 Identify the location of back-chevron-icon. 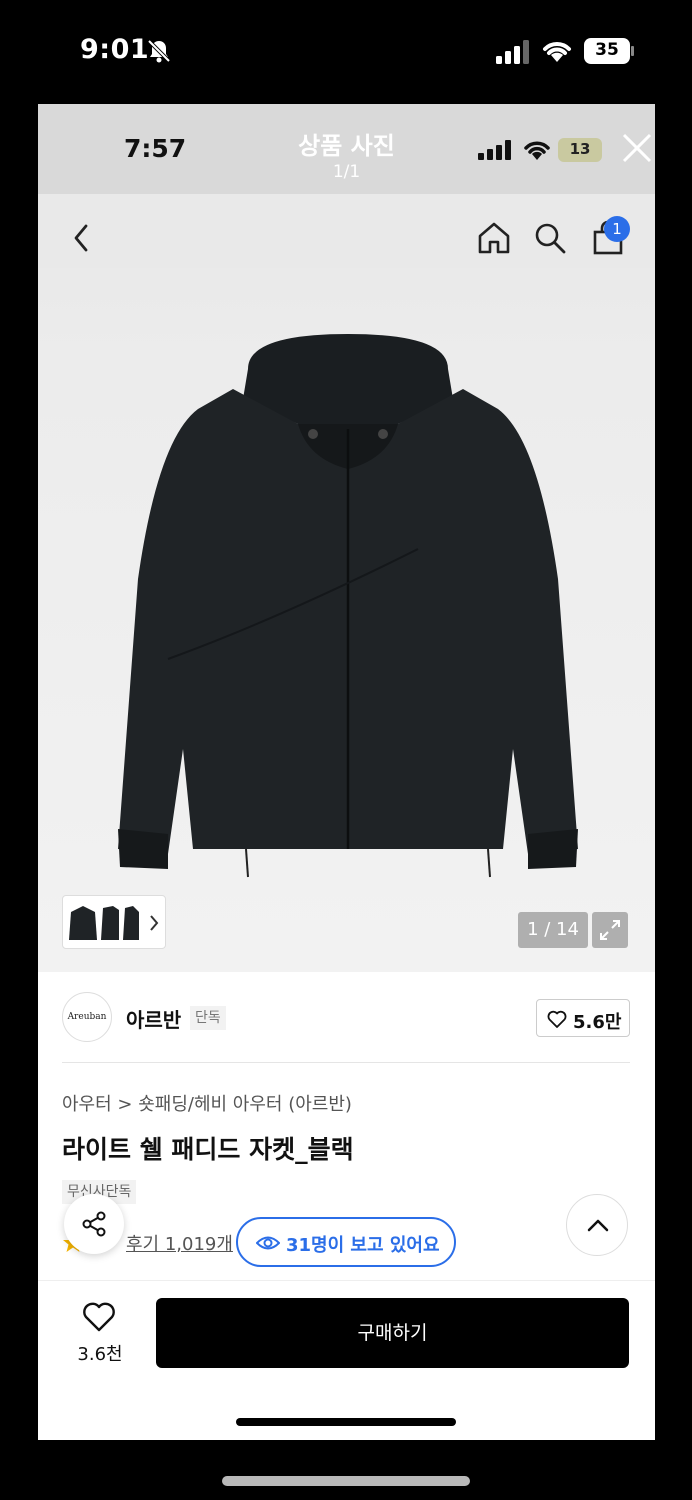
(82, 238).